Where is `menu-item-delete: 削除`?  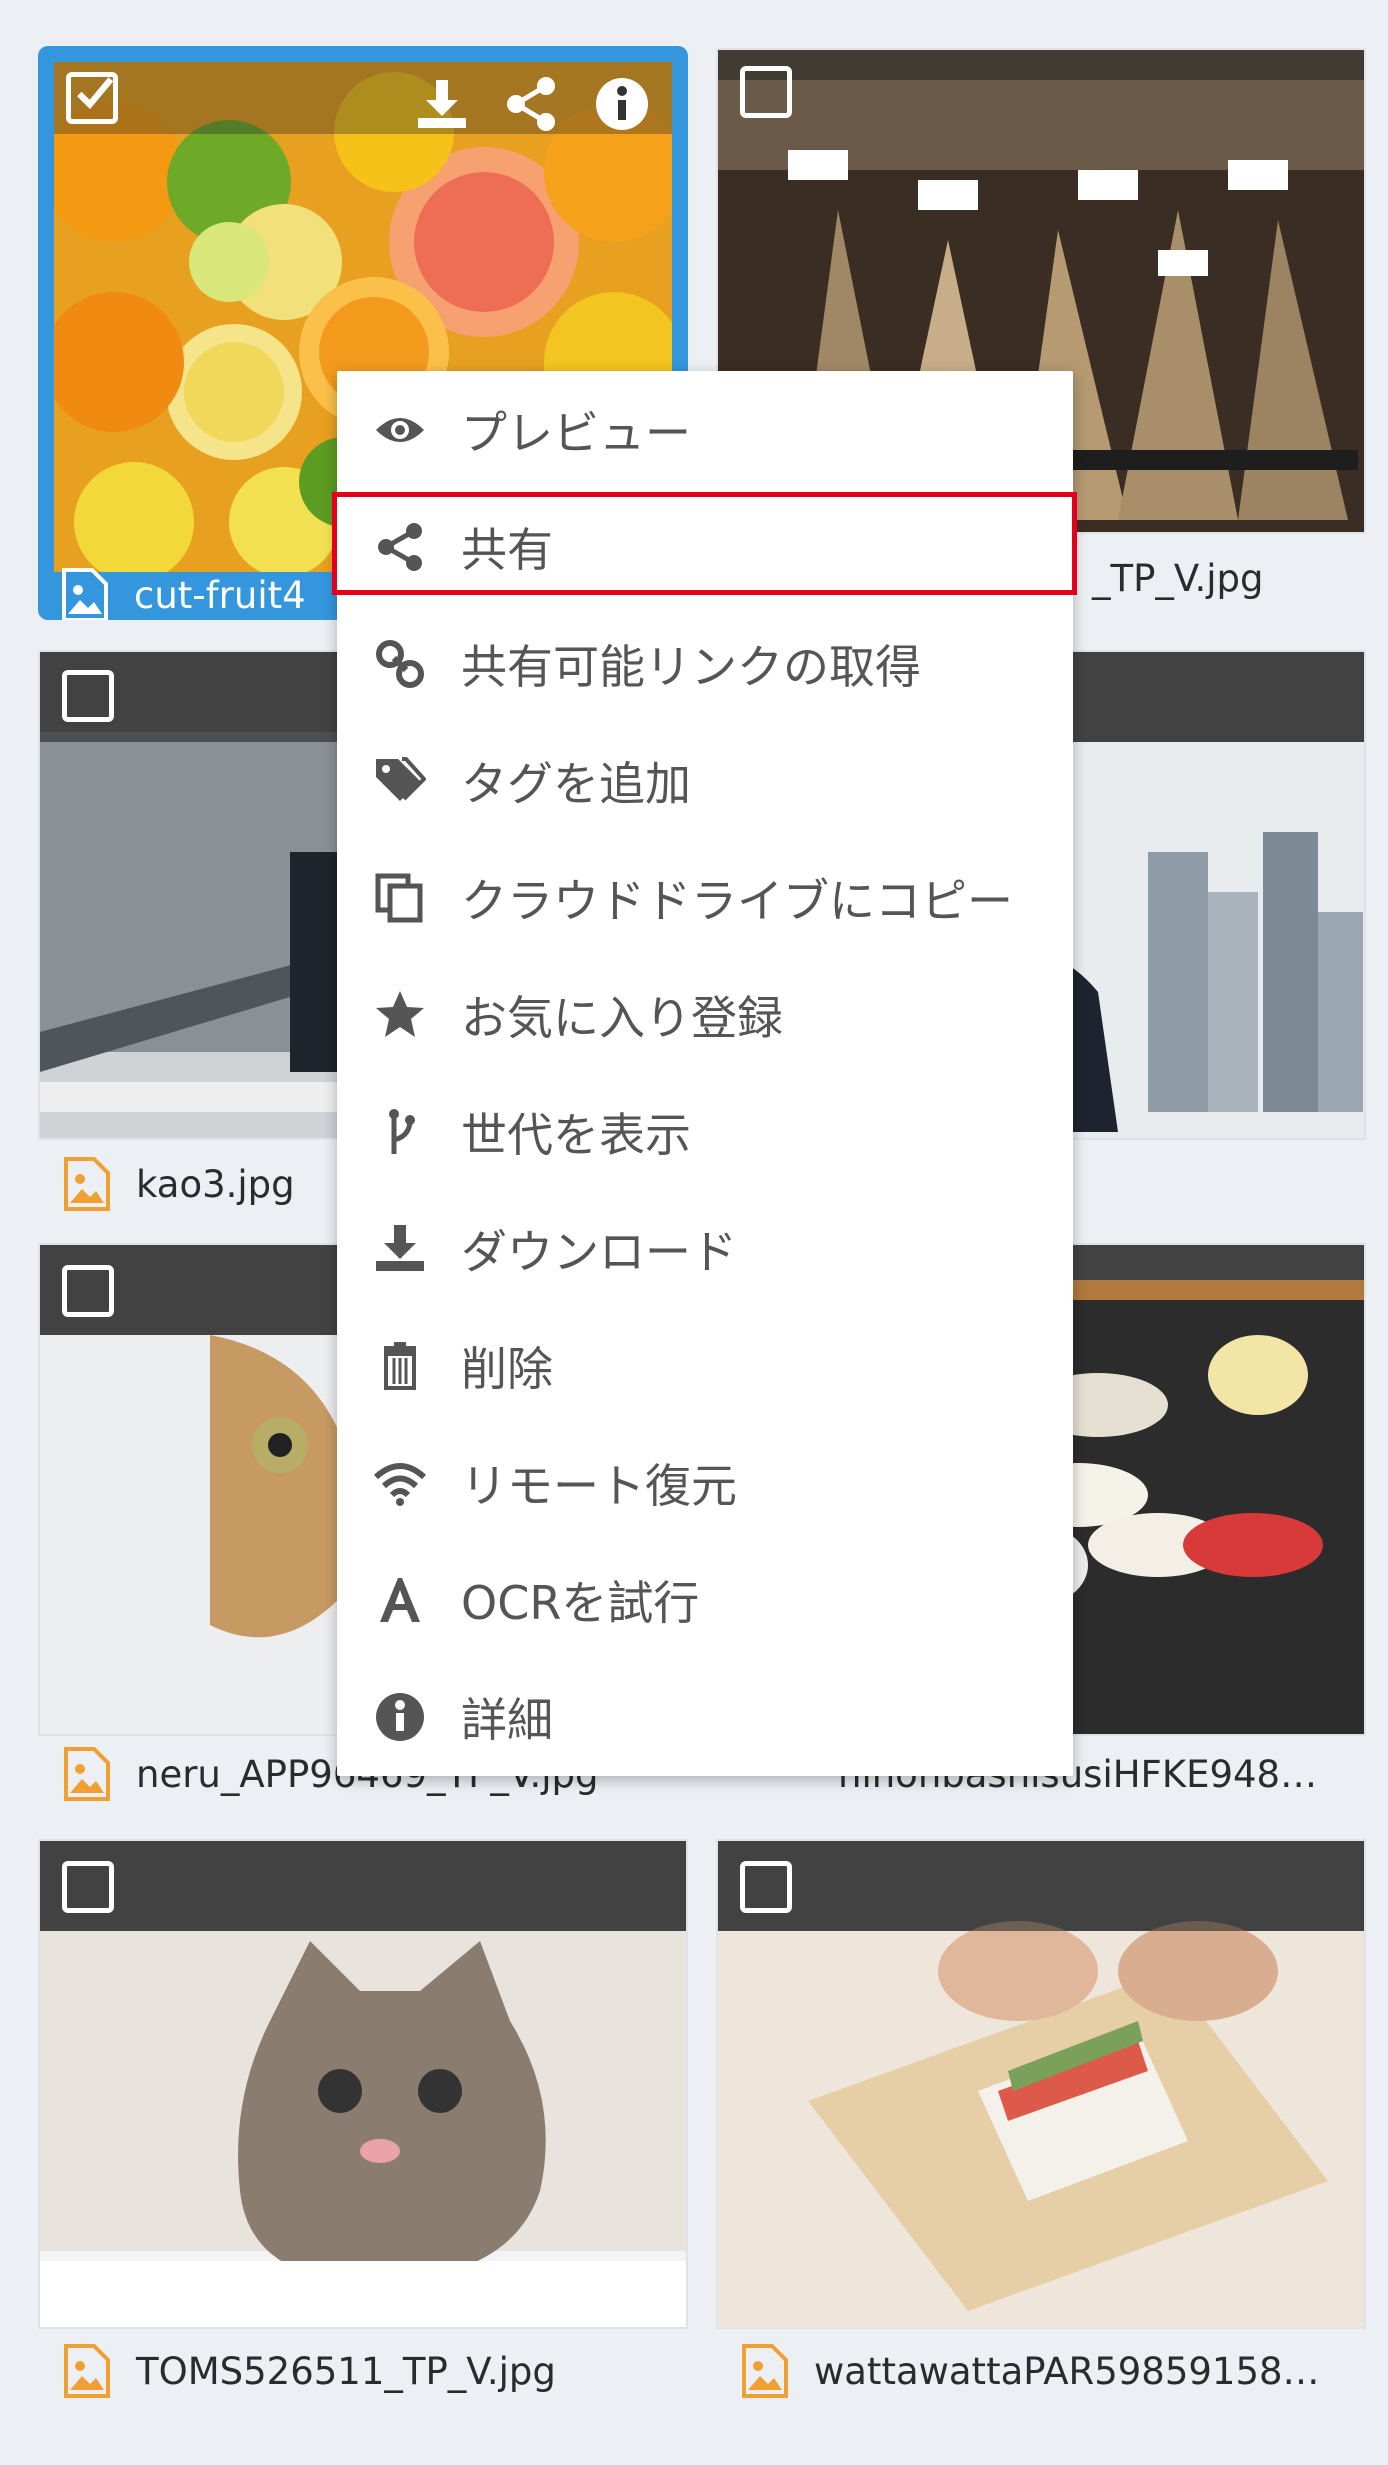
menu-item-delete: 削除 is located at coordinates (705, 1365).